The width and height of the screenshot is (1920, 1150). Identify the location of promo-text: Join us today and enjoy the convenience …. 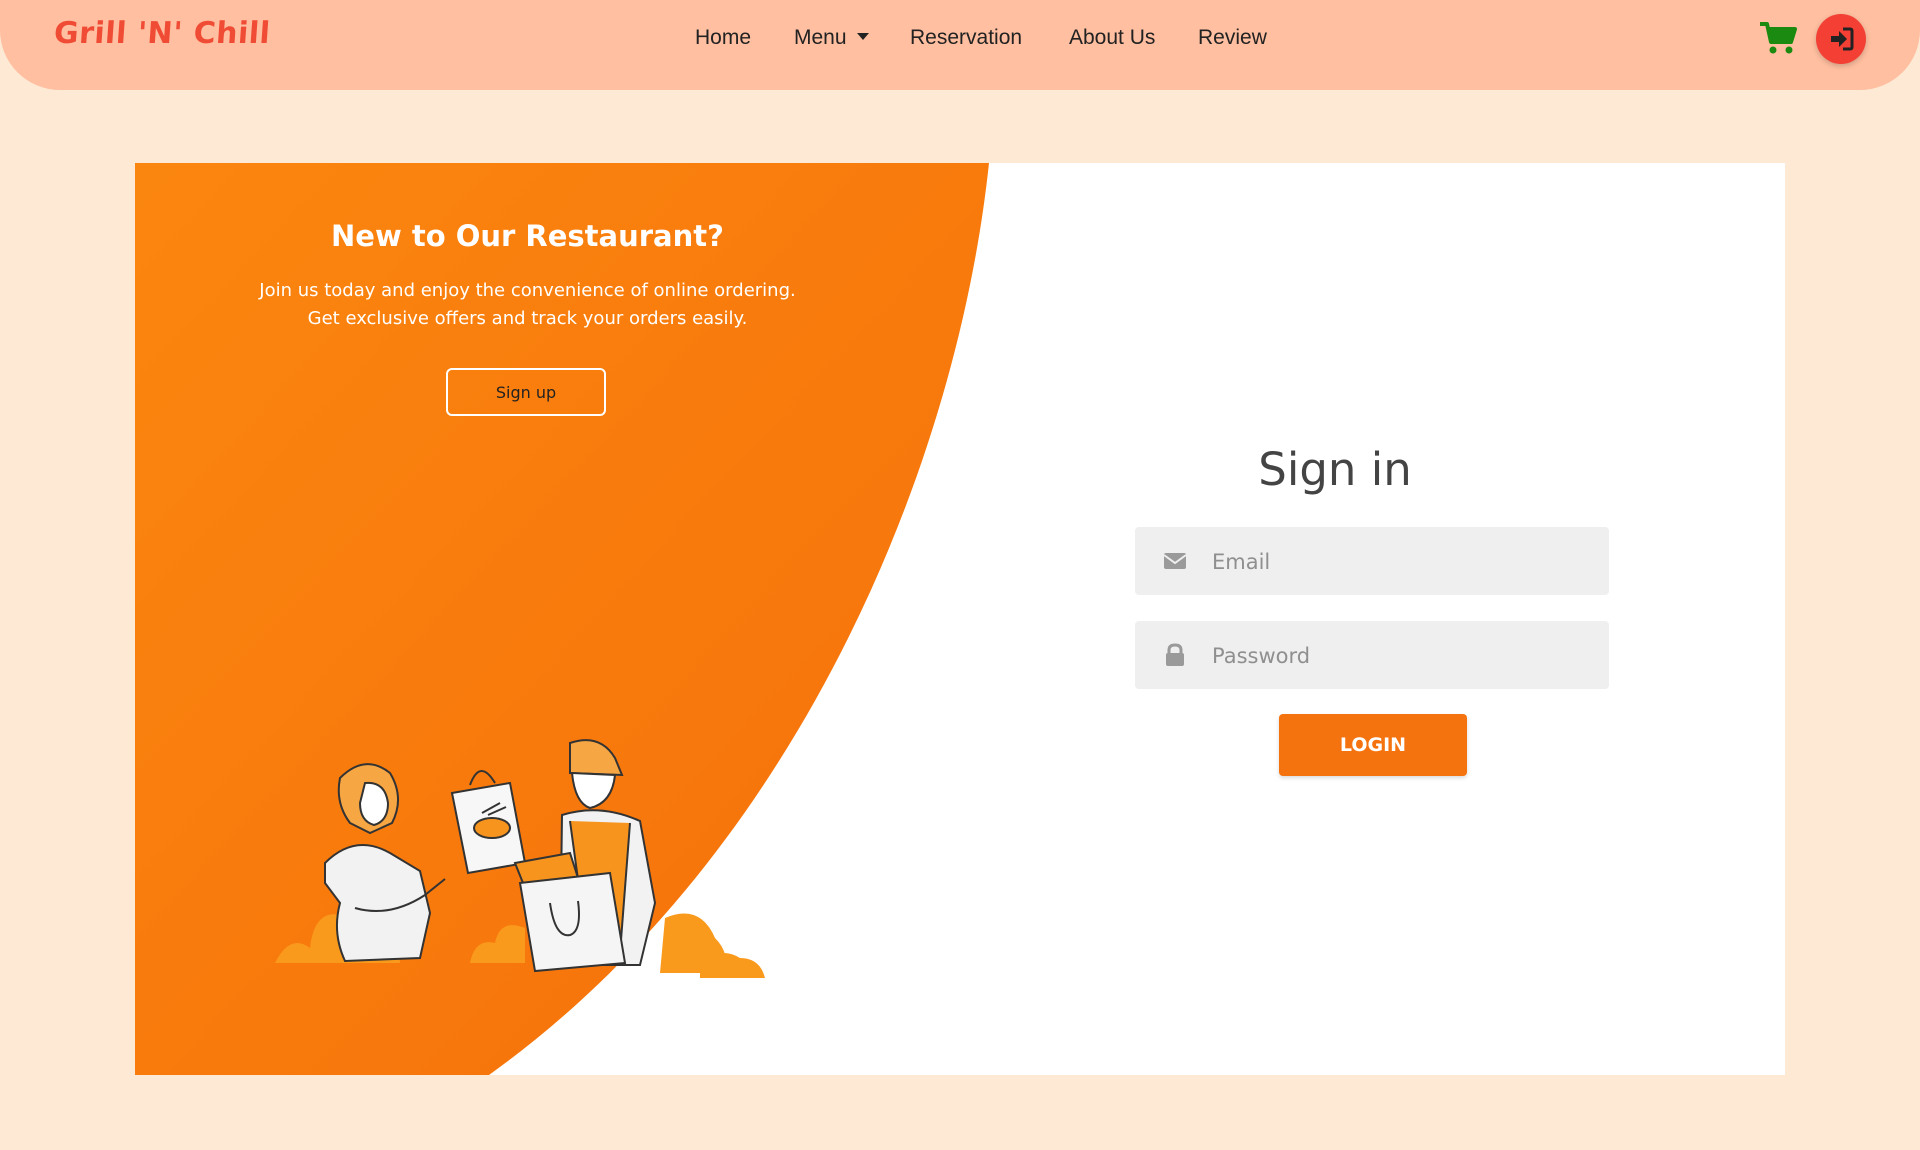
(527, 305).